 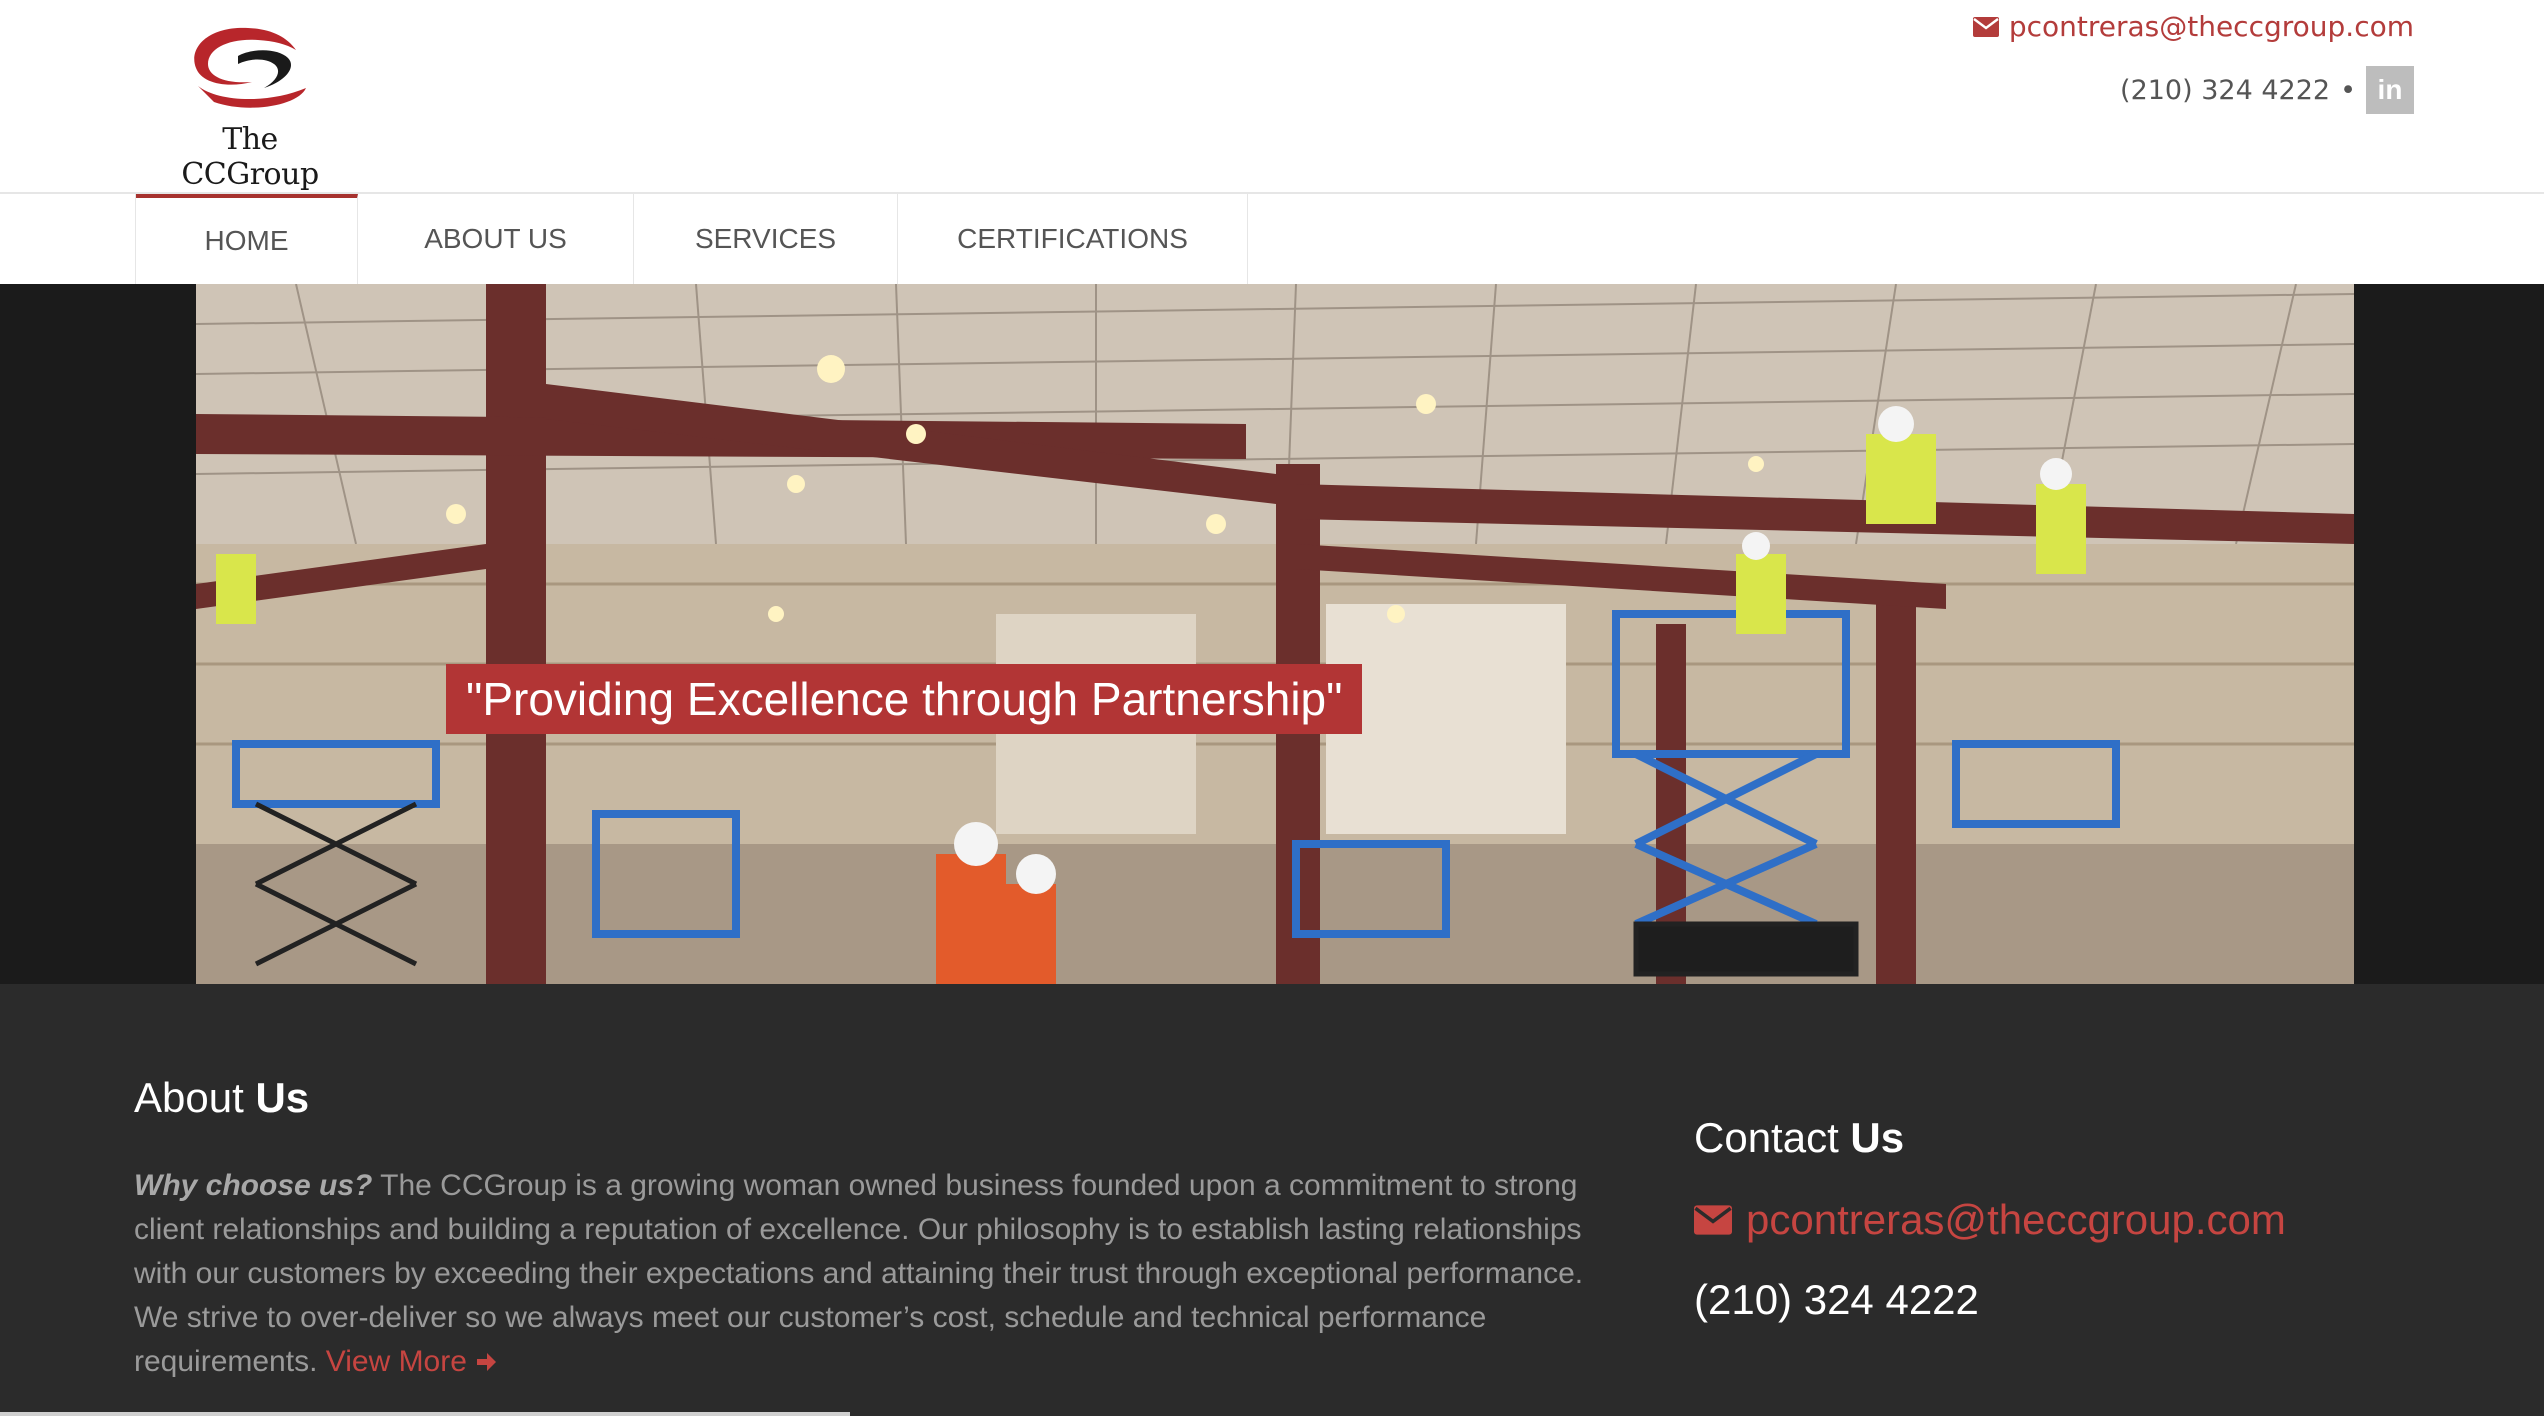 I want to click on contact-title-light: Contact, so click(x=1772, y=1137).